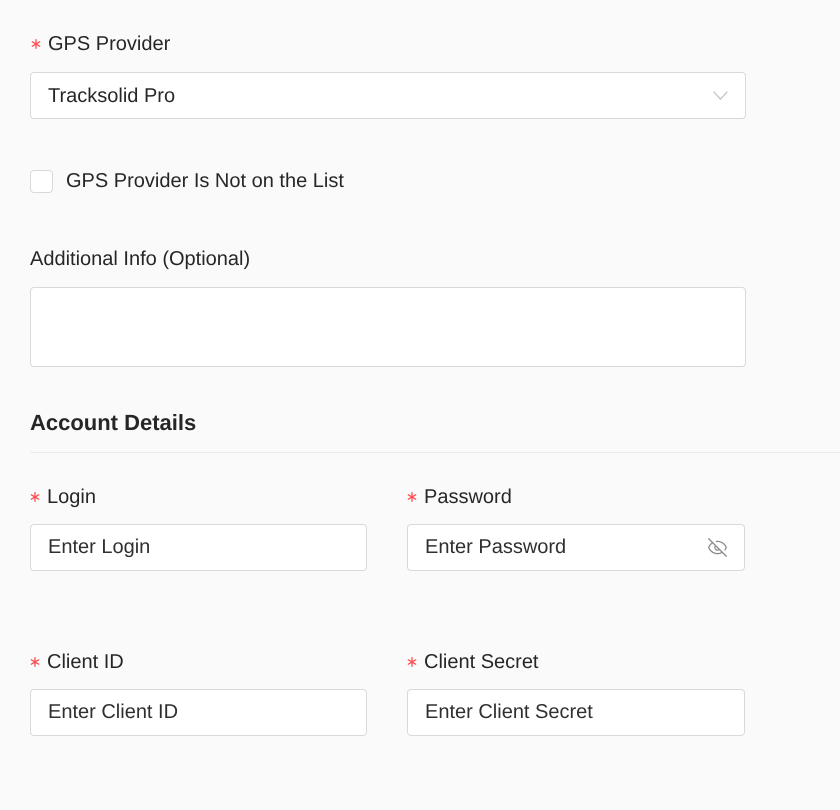 The height and width of the screenshot is (810, 840). What do you see at coordinates (481, 662) in the screenshot?
I see `field-label: Client Secret` at bounding box center [481, 662].